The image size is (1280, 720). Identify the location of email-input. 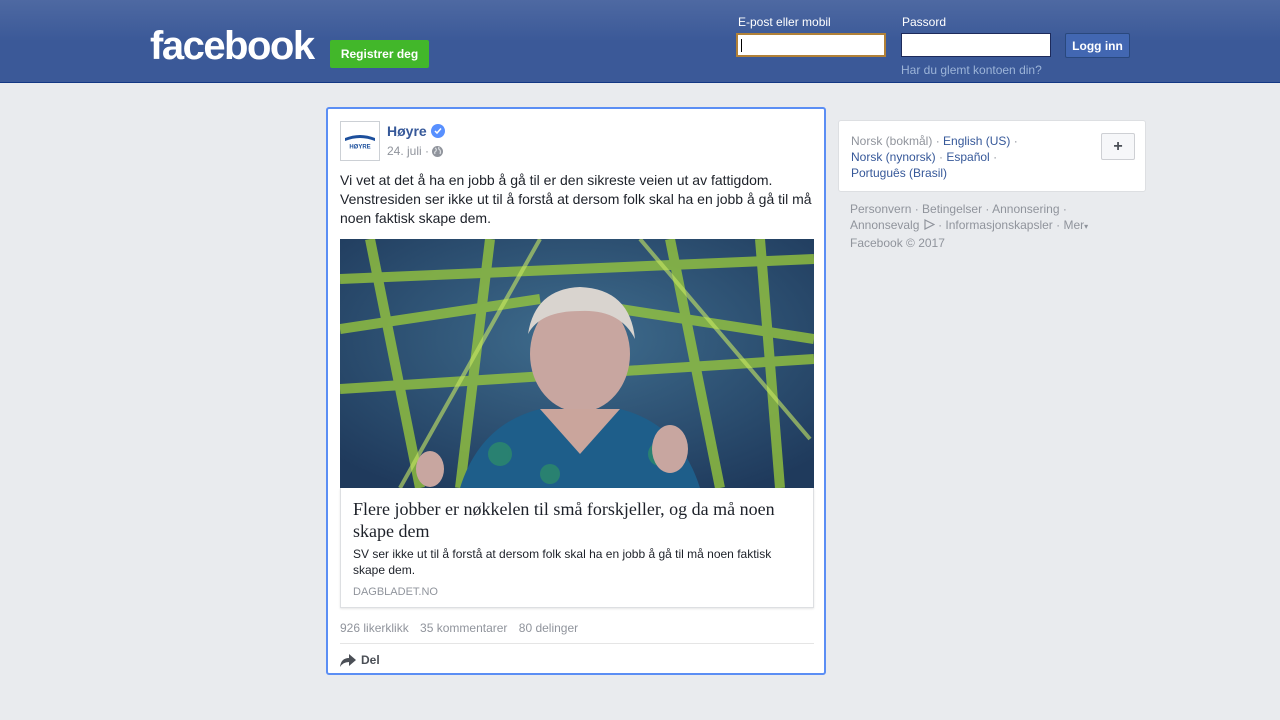
(811, 45).